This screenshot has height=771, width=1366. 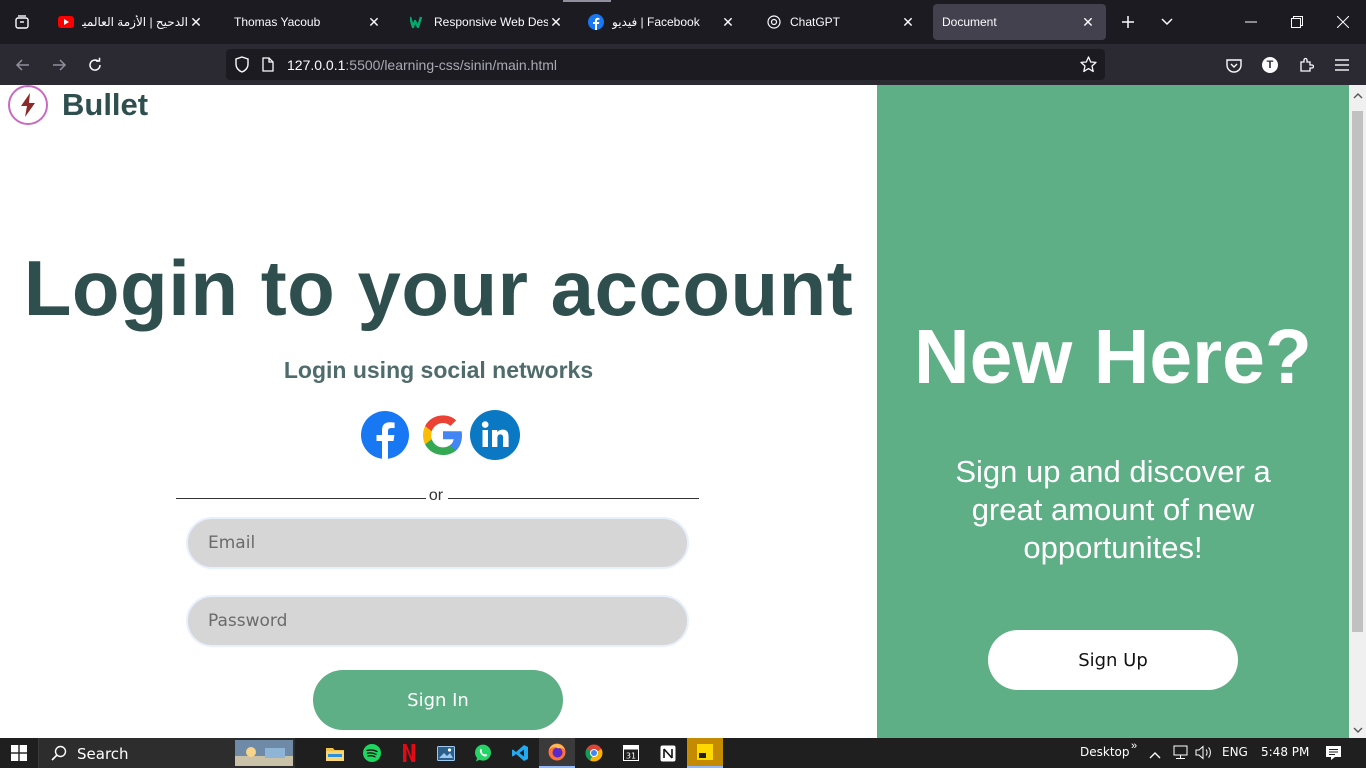 I want to click on signup-title: New Here?, so click(x=1113, y=357).